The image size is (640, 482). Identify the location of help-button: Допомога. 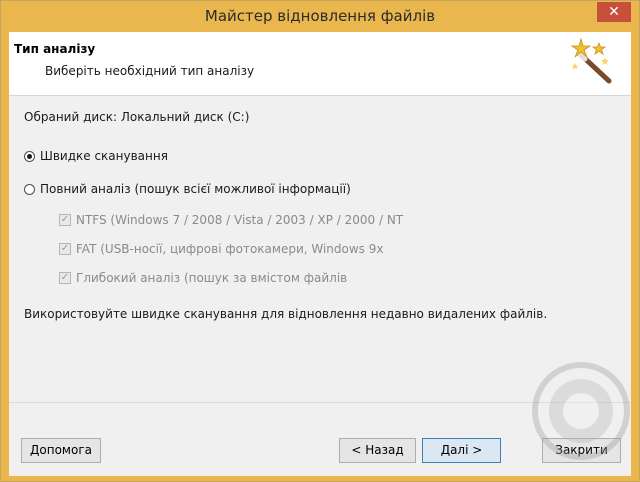
(61, 450).